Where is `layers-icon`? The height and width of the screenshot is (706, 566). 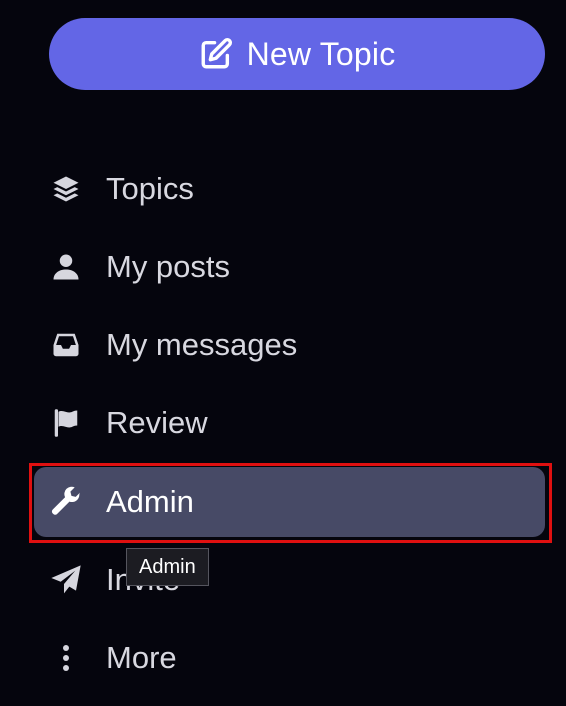 layers-icon is located at coordinates (66, 189).